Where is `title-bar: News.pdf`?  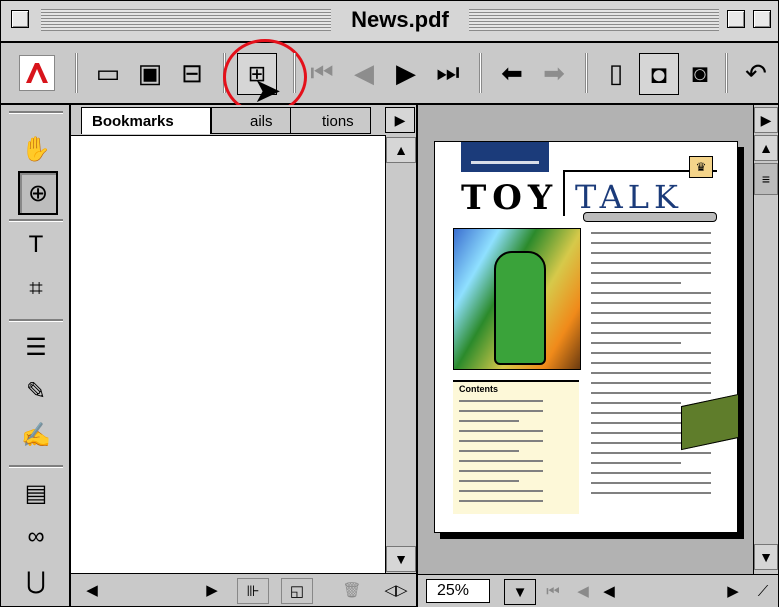
title-bar: News.pdf is located at coordinates (389, 22).